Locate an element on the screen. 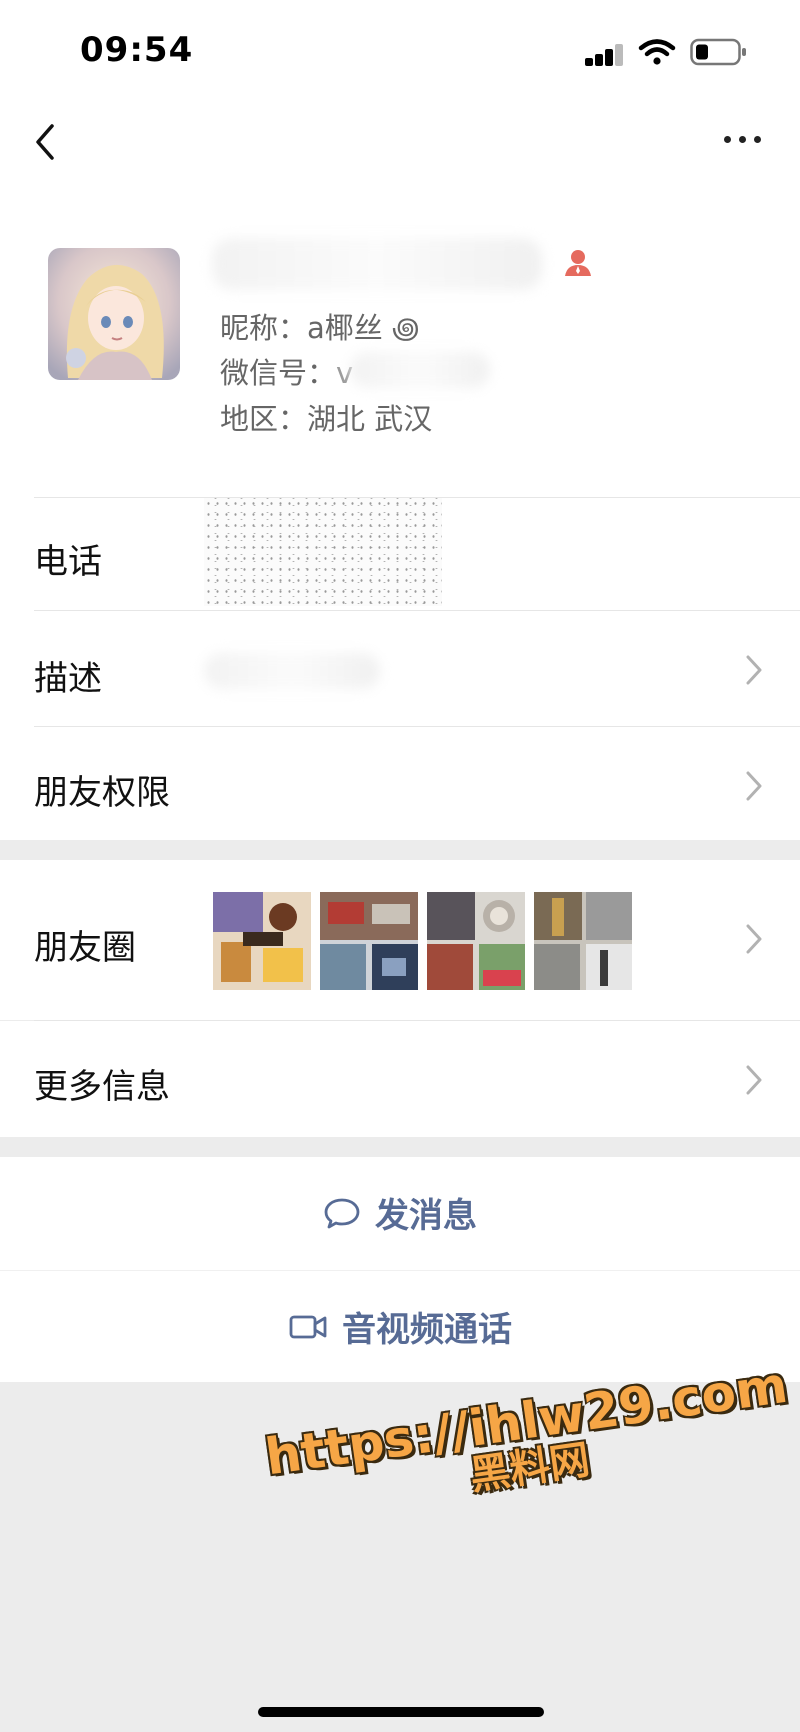 This screenshot has height=1732, width=800. phone-row: 电话 is located at coordinates (400, 554).